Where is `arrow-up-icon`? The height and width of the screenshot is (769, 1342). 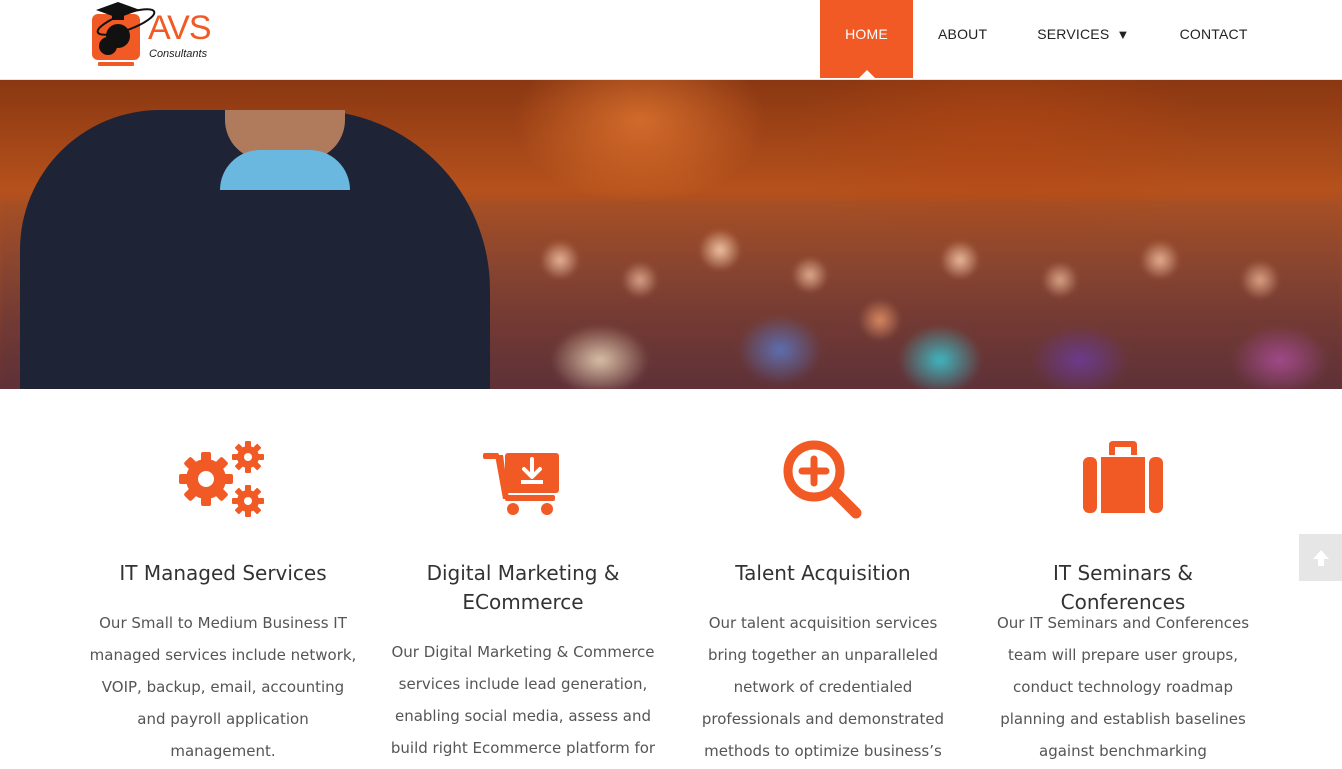
arrow-up-icon is located at coordinates (1320, 557).